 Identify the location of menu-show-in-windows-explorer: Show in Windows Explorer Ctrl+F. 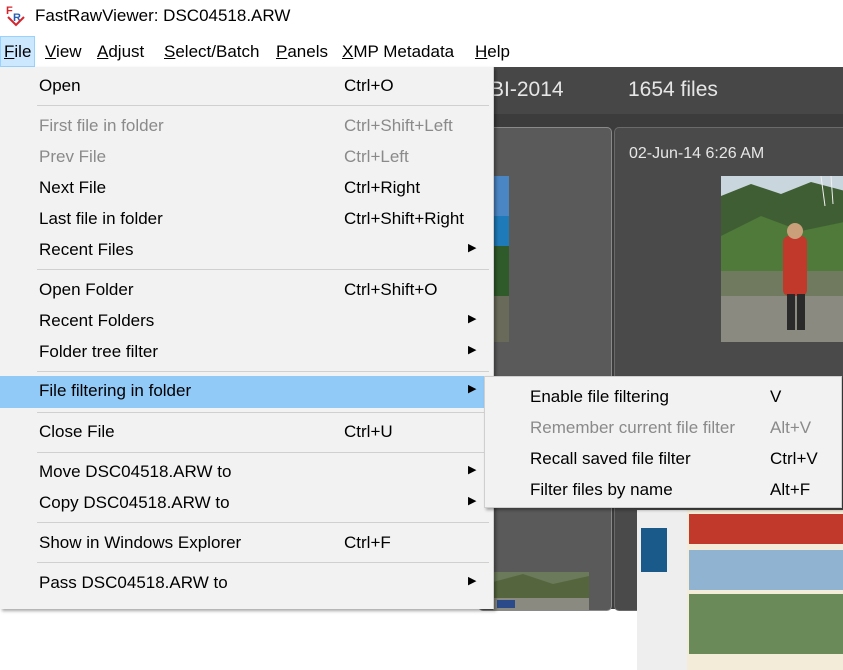
(245, 543).